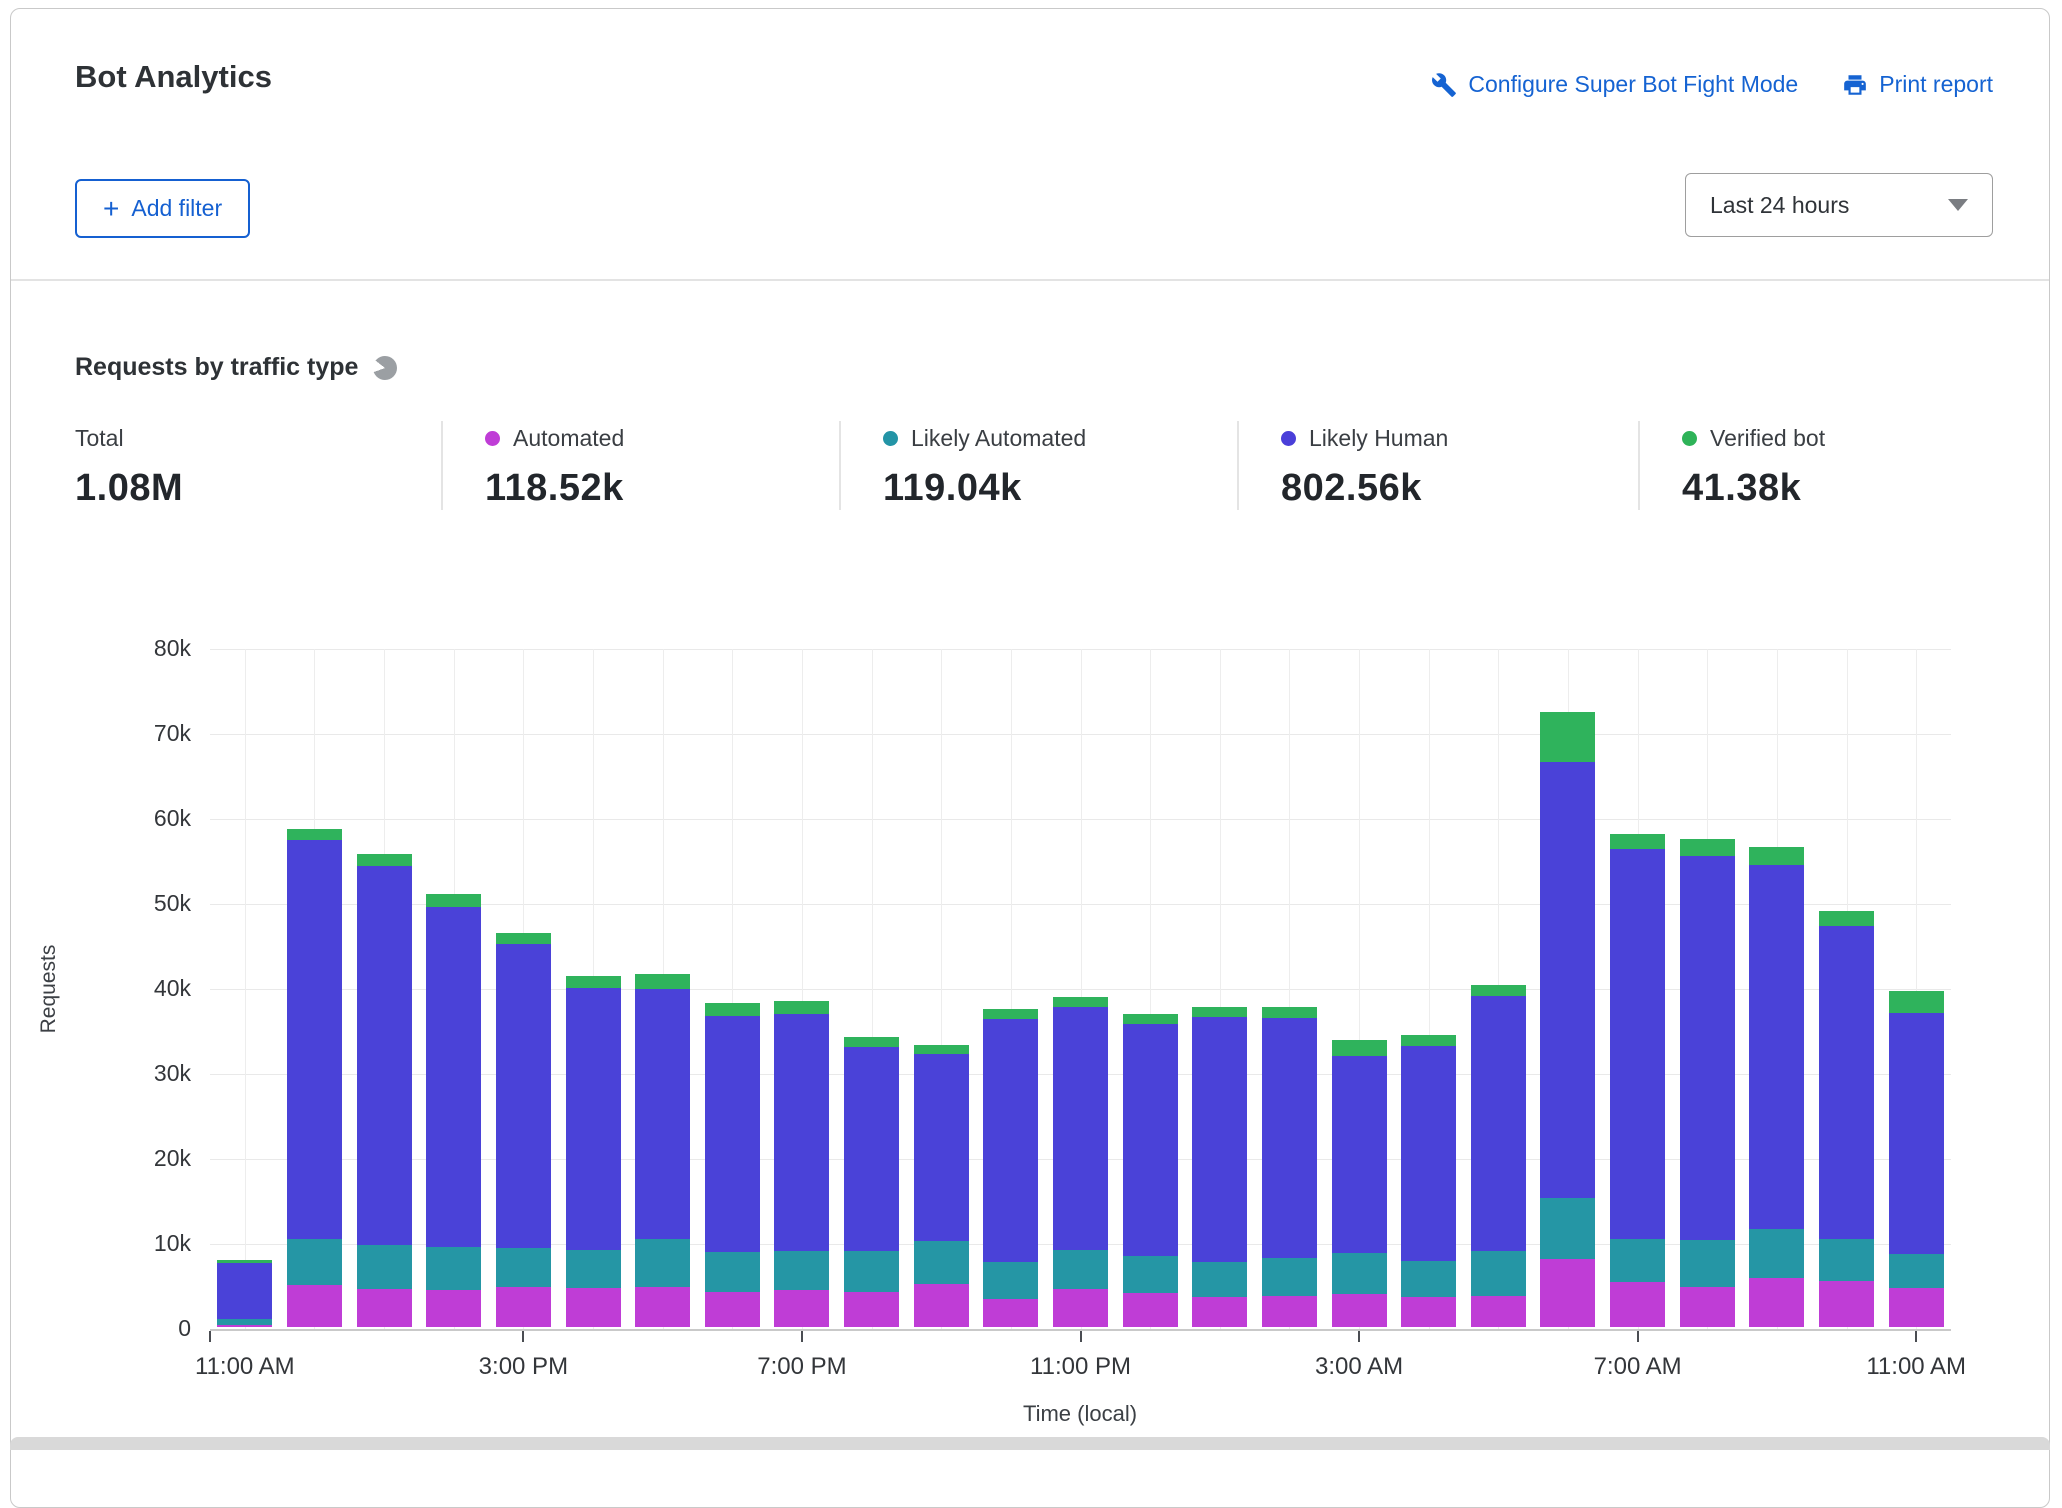  I want to click on plus-icon: +, so click(111, 208).